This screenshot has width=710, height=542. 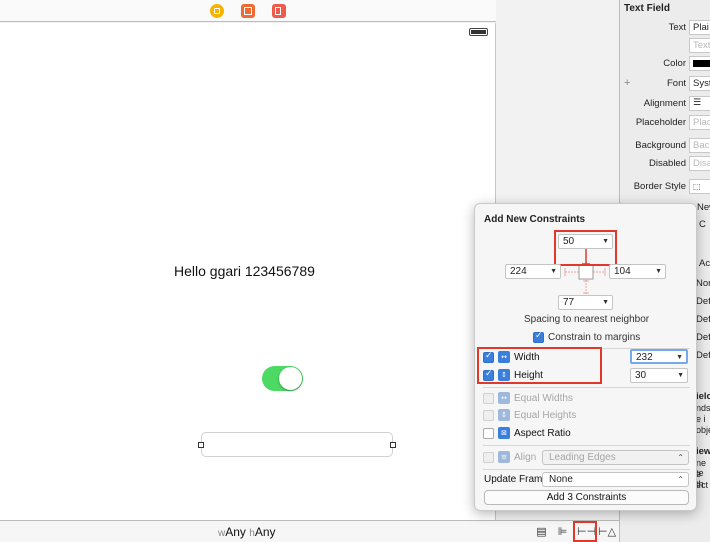 What do you see at coordinates (665, 84) in the screenshot?
I see `inspector-row-font: + Font Syst` at bounding box center [665, 84].